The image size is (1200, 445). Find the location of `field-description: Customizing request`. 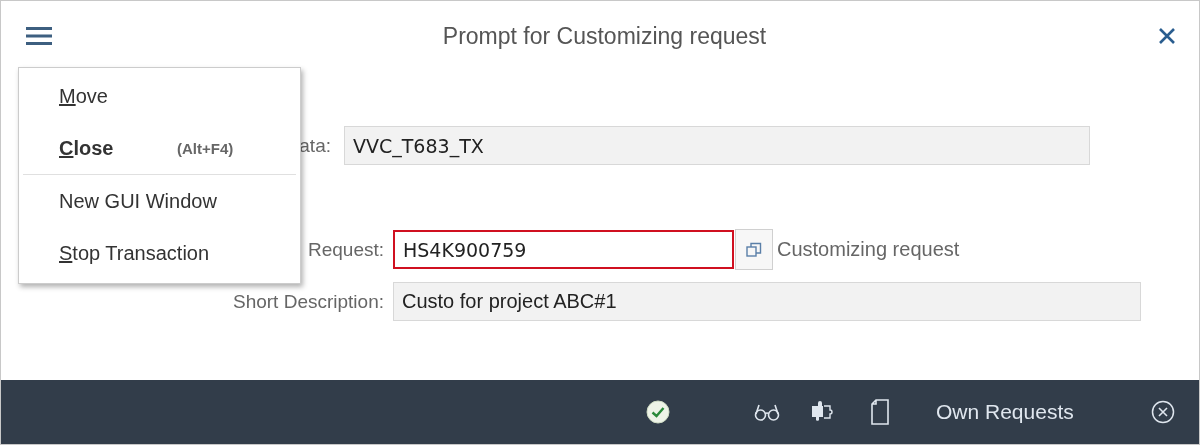

field-description: Customizing request is located at coordinates (868, 249).